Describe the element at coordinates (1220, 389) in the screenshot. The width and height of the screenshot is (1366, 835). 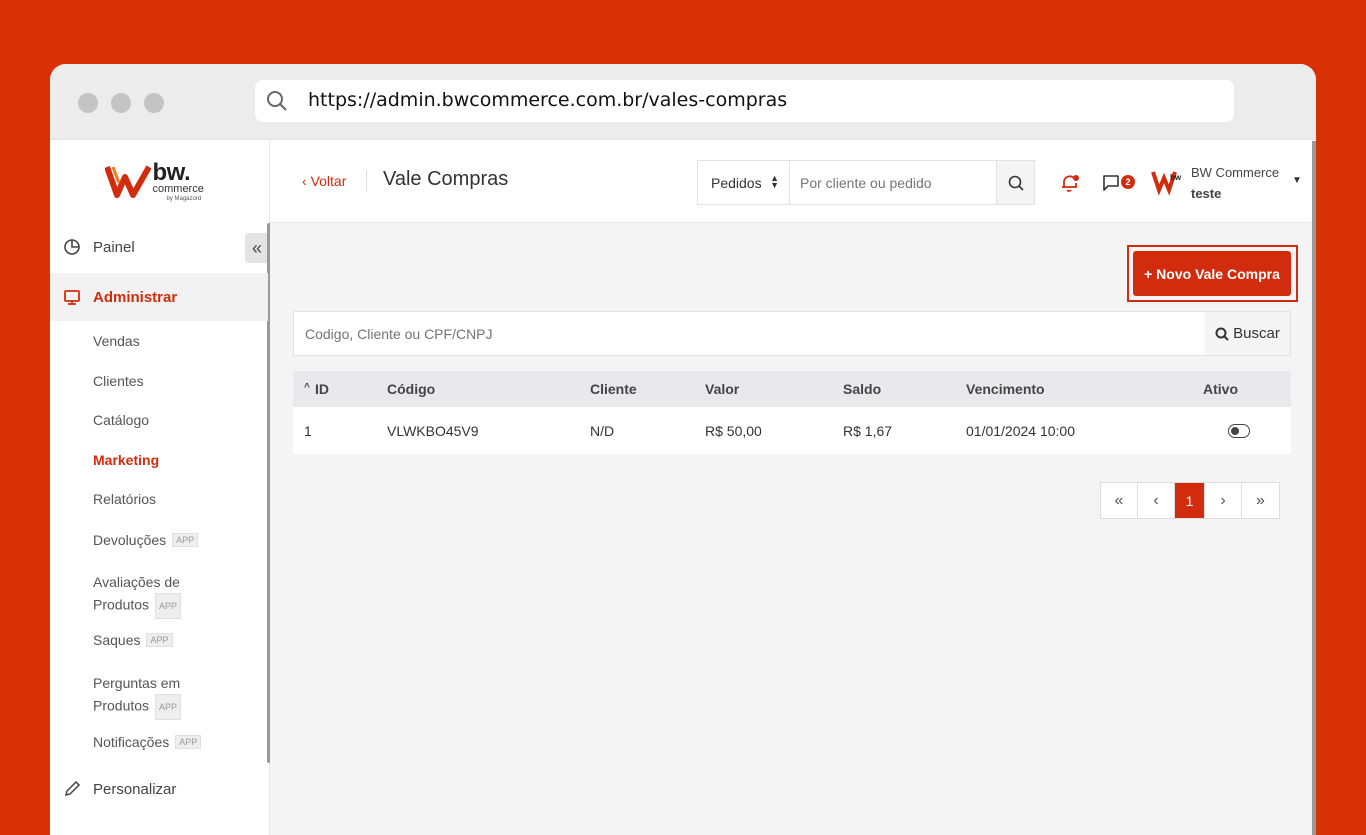
I see `column-header-ativo: Ativo` at that location.